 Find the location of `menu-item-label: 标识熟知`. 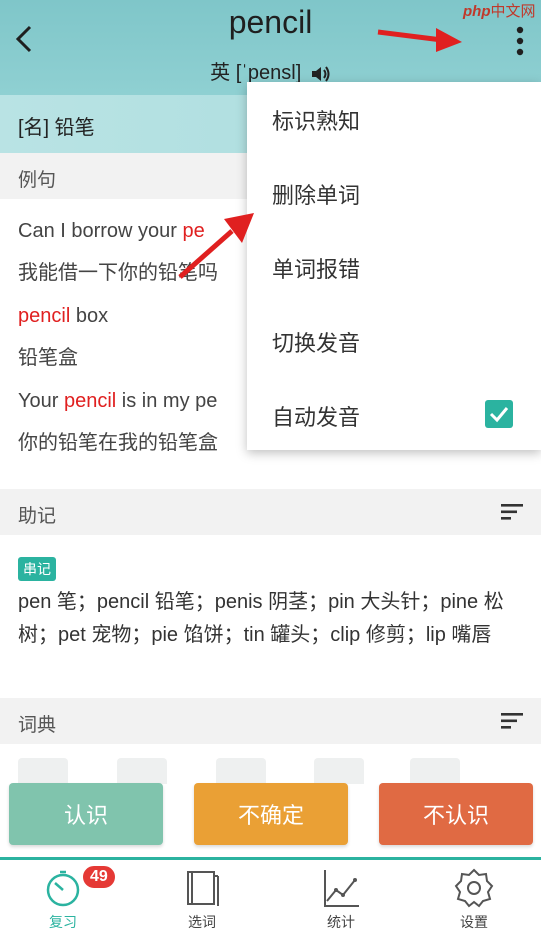

menu-item-label: 标识熟知 is located at coordinates (316, 121).